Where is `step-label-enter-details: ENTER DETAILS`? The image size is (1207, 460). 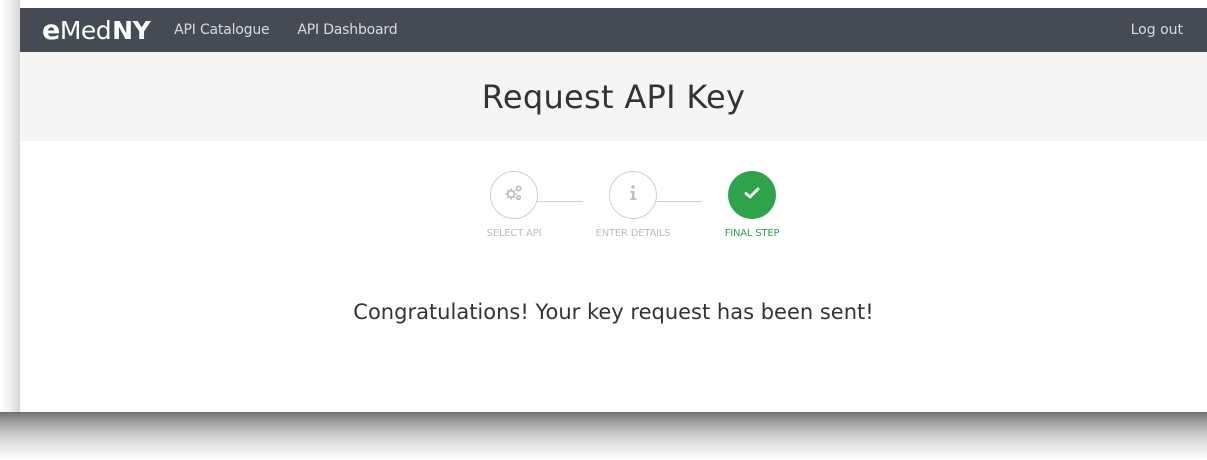 step-label-enter-details: ENTER DETAILS is located at coordinates (633, 233).